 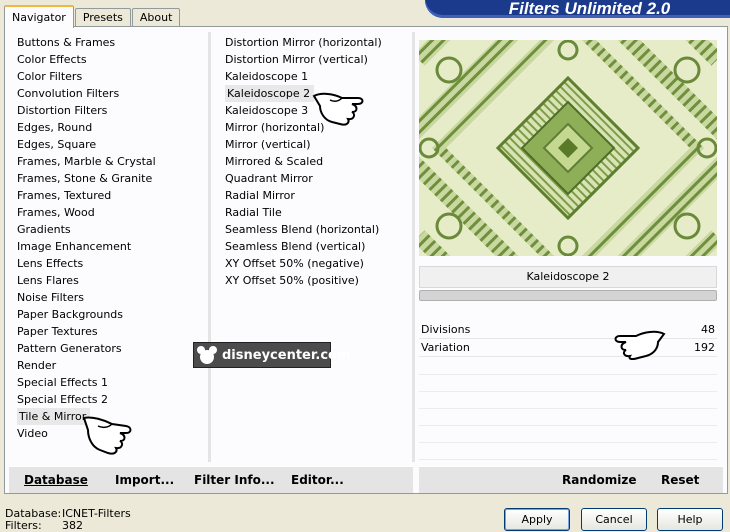 What do you see at coordinates (315, 42) in the screenshot?
I see `filter-item: Distortion Mirror (horizontal)` at bounding box center [315, 42].